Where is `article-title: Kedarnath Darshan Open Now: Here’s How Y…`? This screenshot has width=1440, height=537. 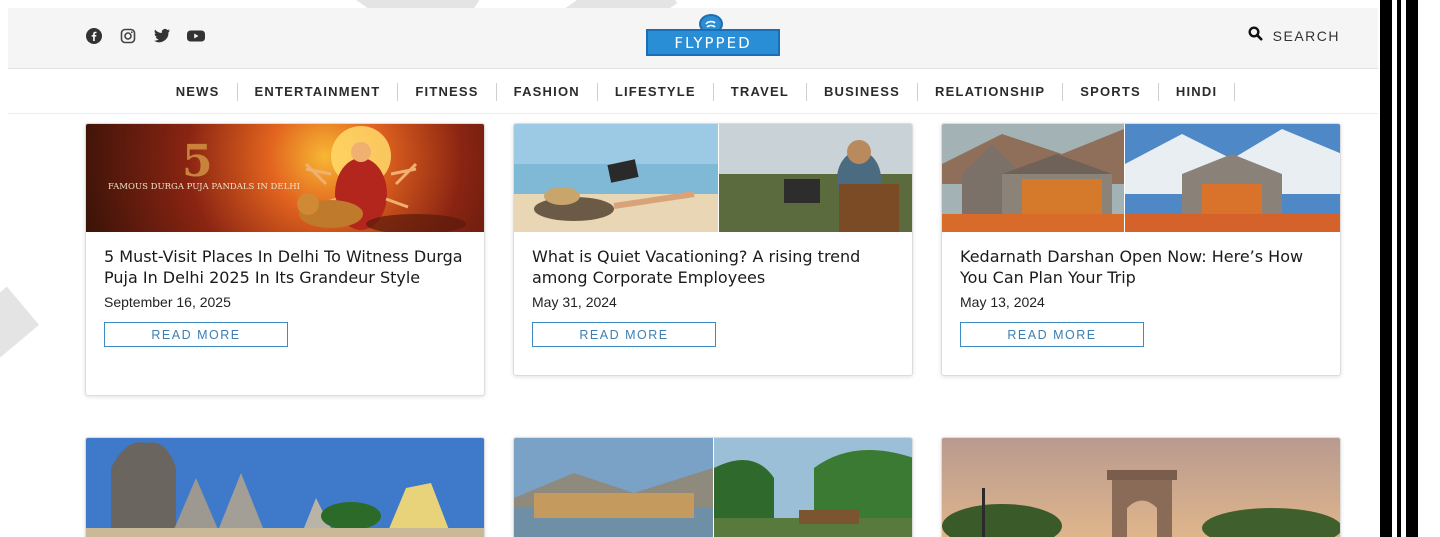
article-title: Kedarnath Darshan Open Now: Here’s How Y… is located at coordinates (1141, 267).